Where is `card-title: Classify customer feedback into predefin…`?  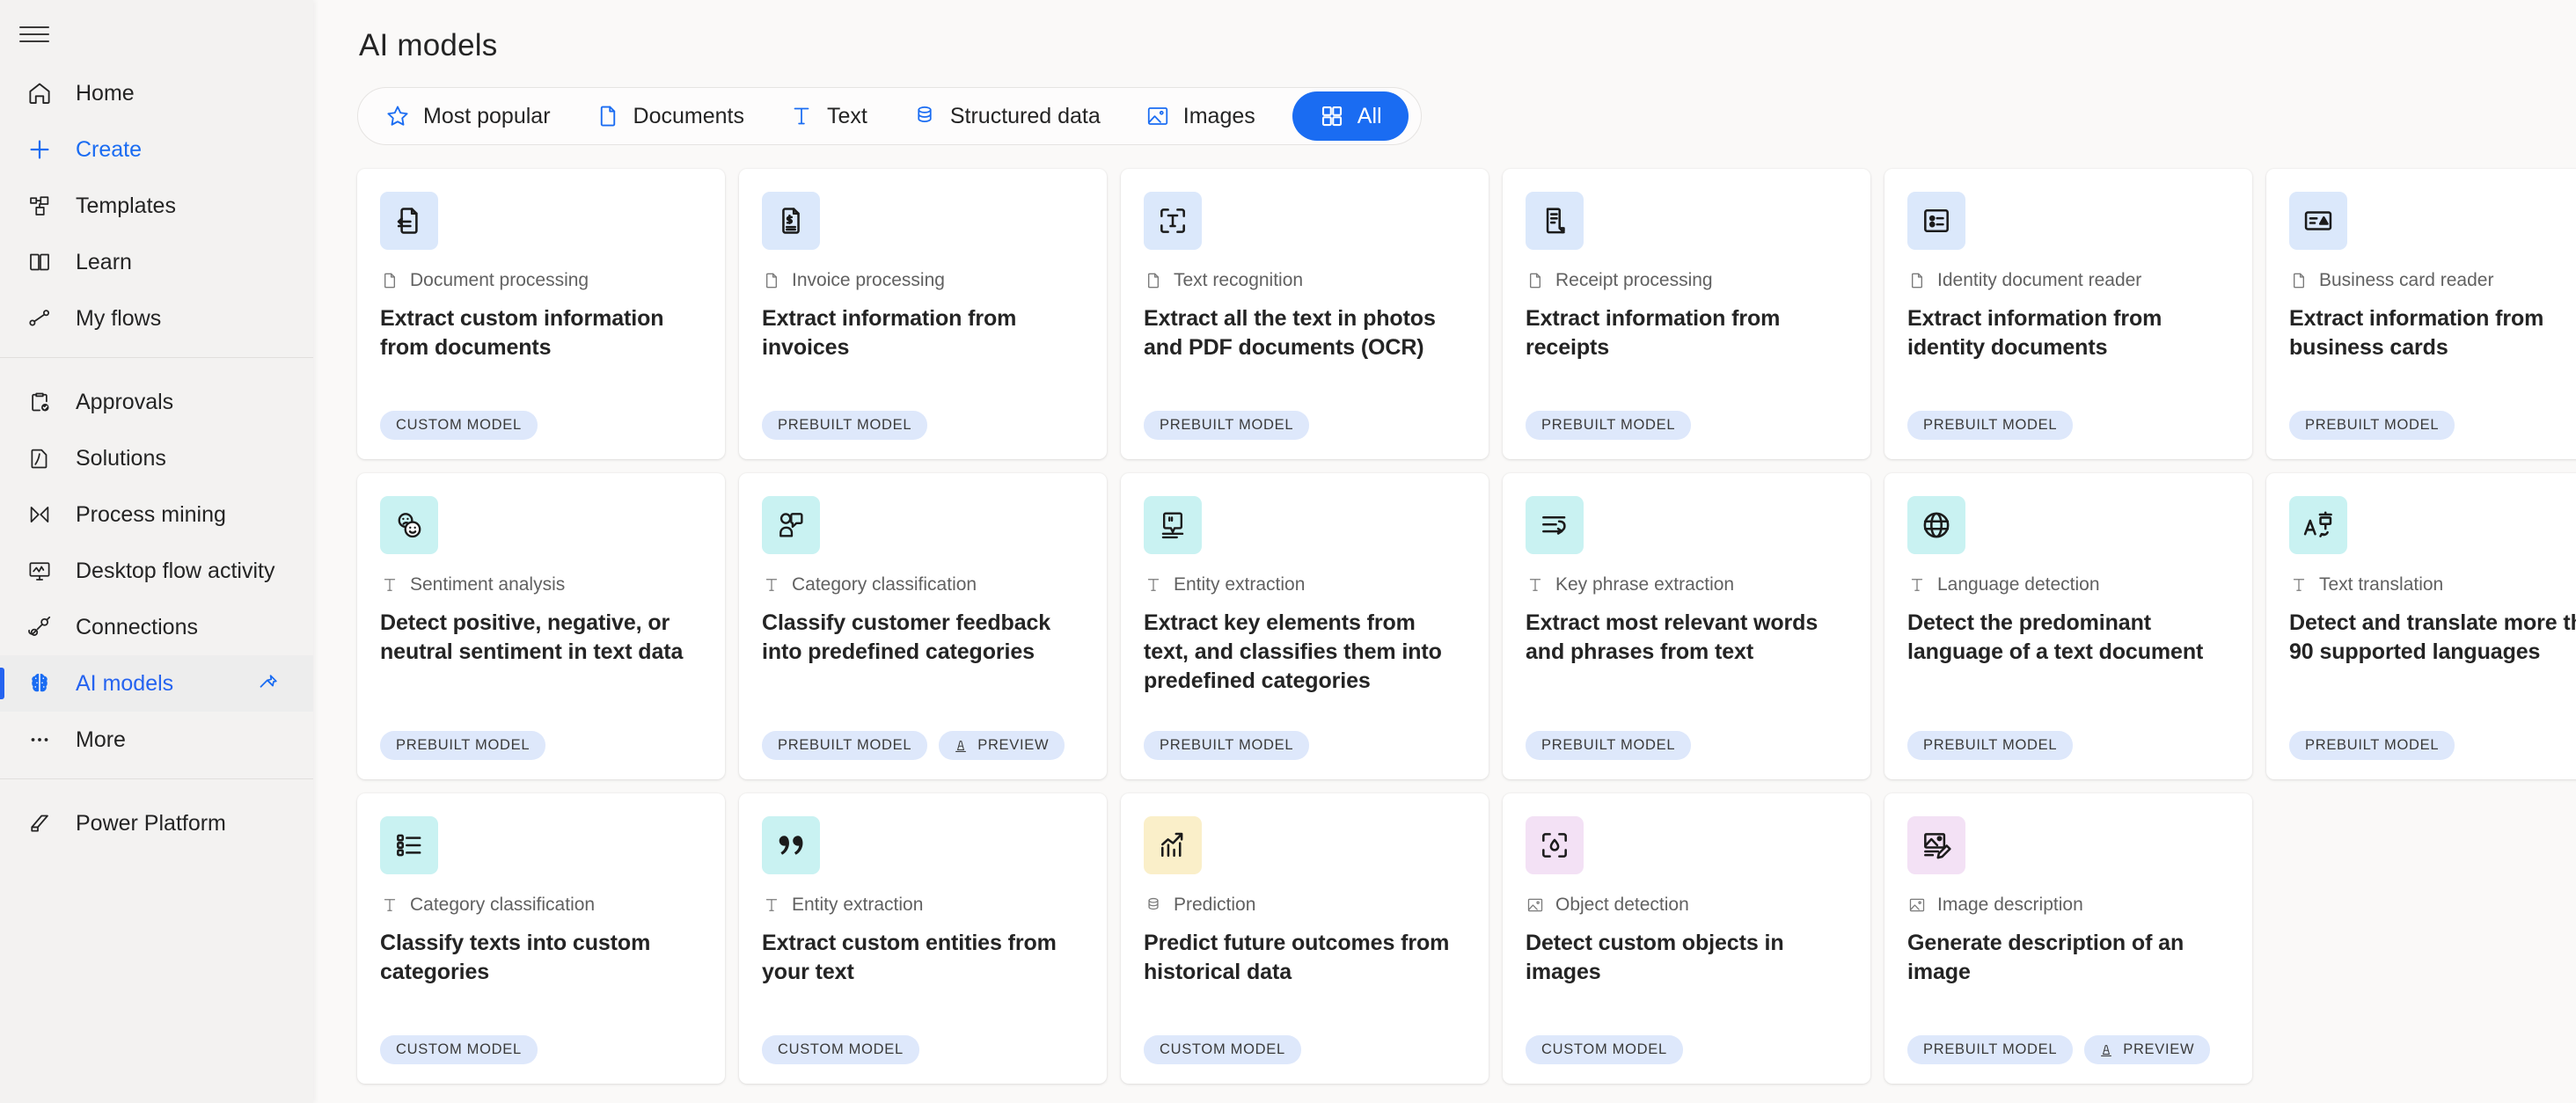
card-title: Classify customer feedback into predefin… is located at coordinates (906, 637).